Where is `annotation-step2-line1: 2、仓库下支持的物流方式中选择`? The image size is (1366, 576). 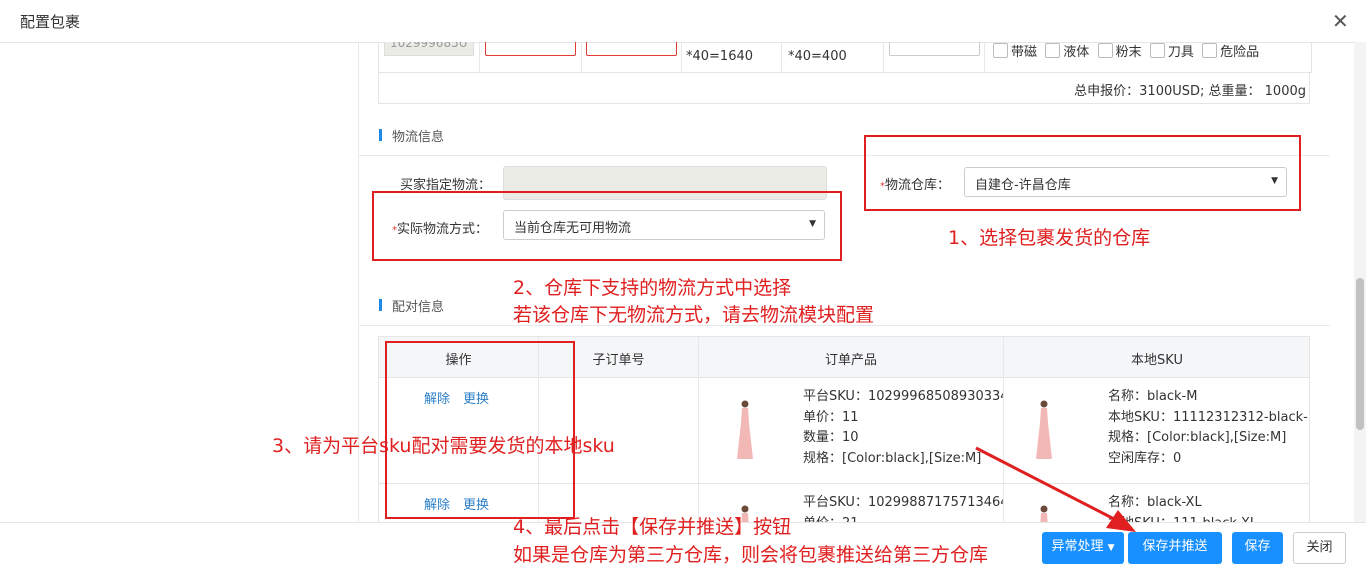
annotation-step2-line1: 2、仓库下支持的物流方式中选择 is located at coordinates (652, 288).